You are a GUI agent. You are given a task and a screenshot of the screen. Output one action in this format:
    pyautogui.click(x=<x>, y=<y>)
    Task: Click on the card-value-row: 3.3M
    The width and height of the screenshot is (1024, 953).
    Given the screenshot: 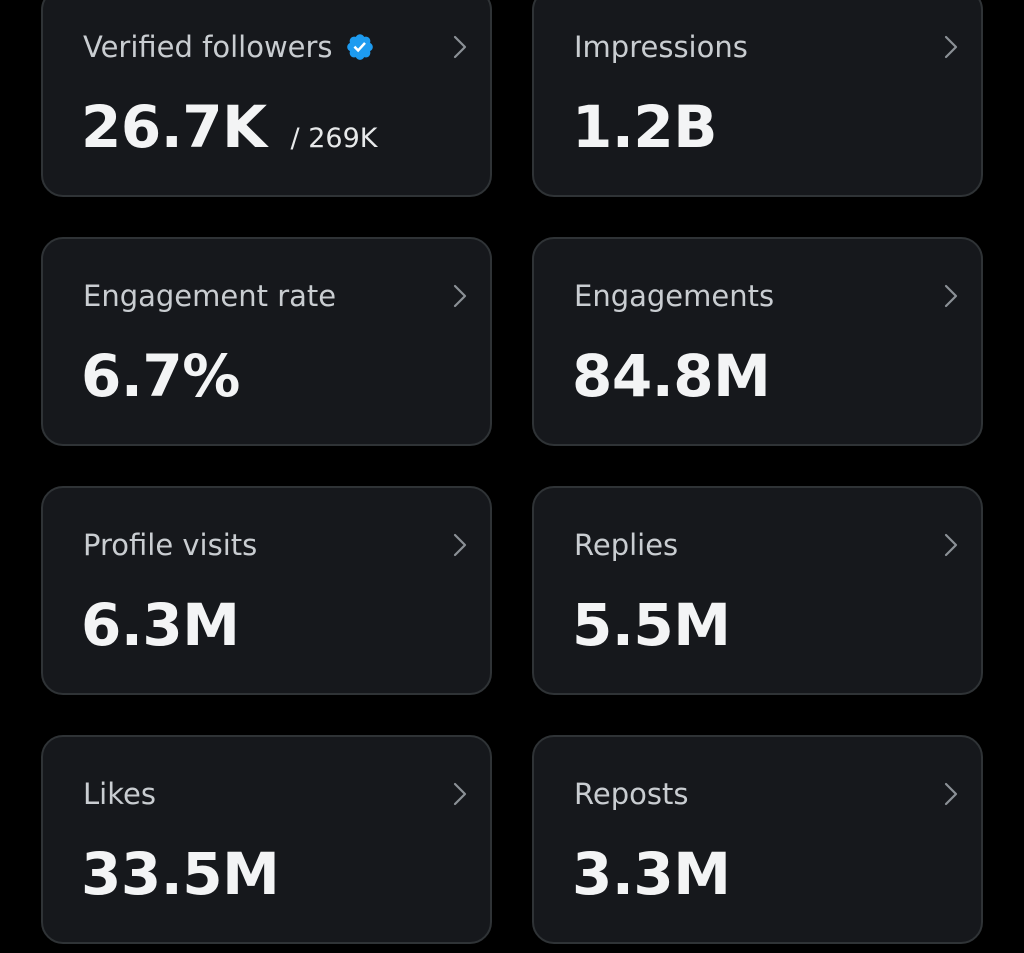 What is the action you would take?
    pyautogui.click(x=651, y=874)
    